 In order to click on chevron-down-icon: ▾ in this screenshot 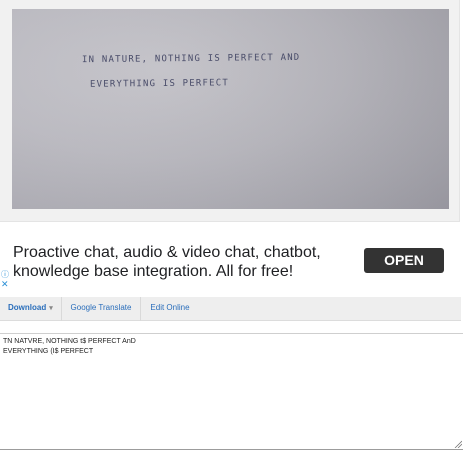, I will do `click(51, 308)`.